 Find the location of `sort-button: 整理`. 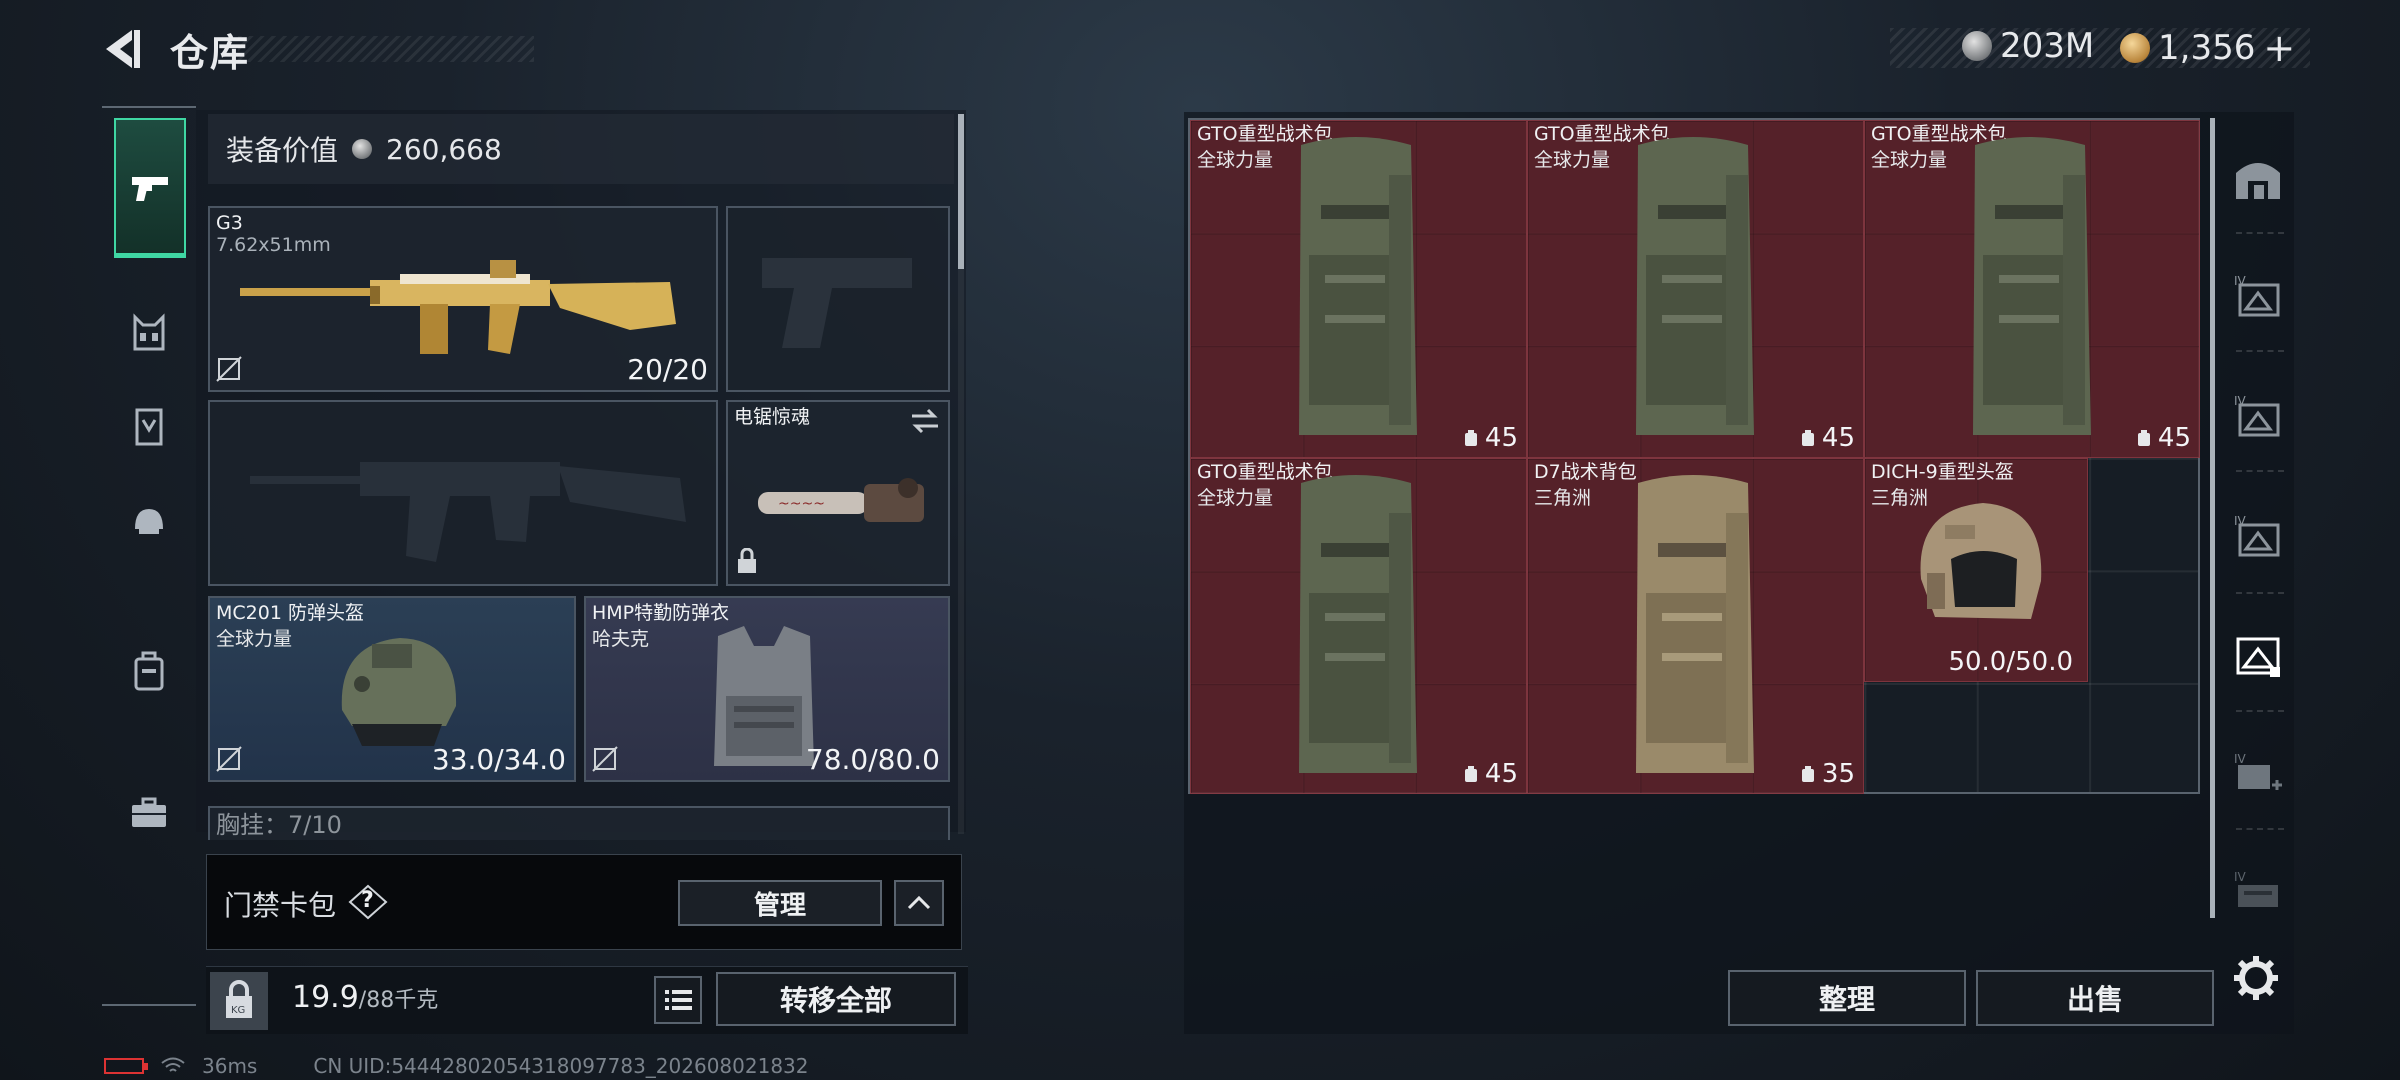

sort-button: 整理 is located at coordinates (1847, 998).